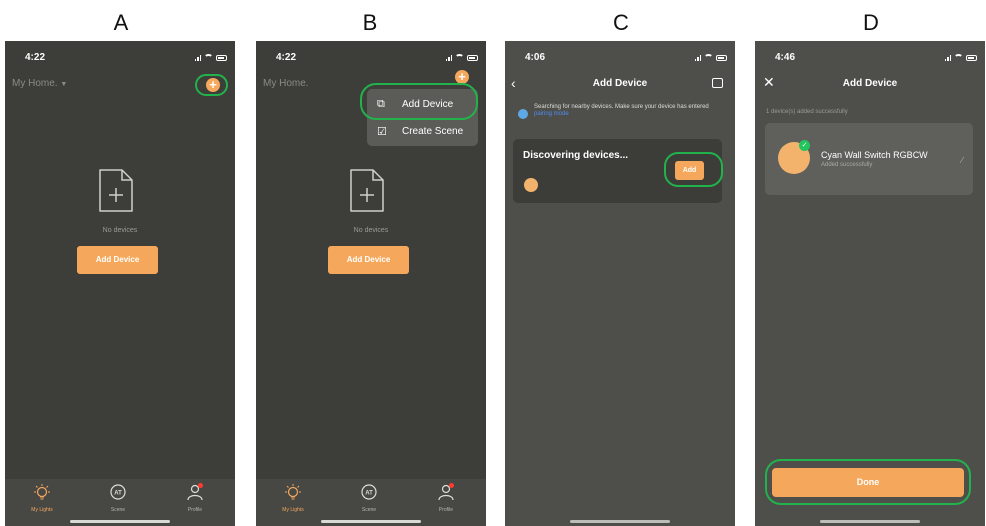  What do you see at coordinates (804, 145) in the screenshot?
I see `check-icon: ✓` at bounding box center [804, 145].